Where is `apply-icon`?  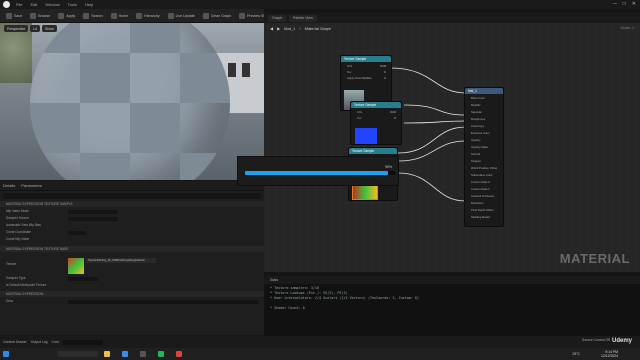 apply-icon is located at coordinates (61, 15).